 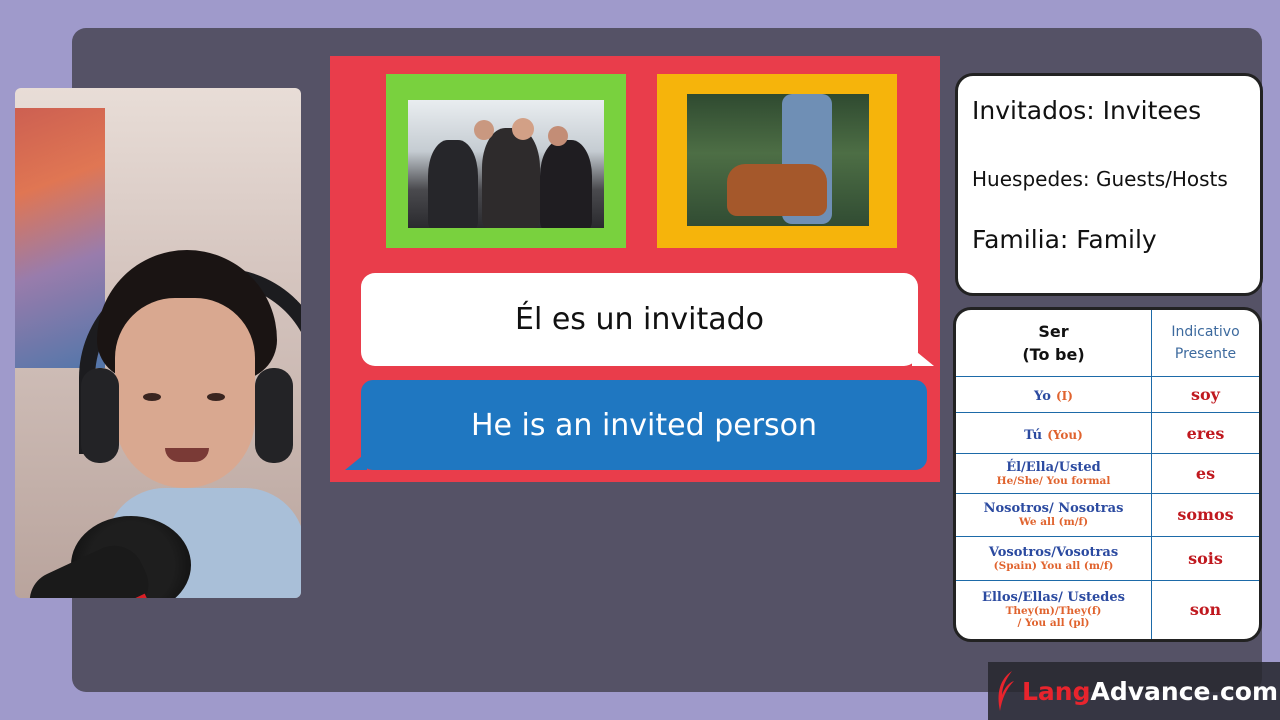 What do you see at coordinates (777, 190) in the screenshot?
I see `travel-bag` at bounding box center [777, 190].